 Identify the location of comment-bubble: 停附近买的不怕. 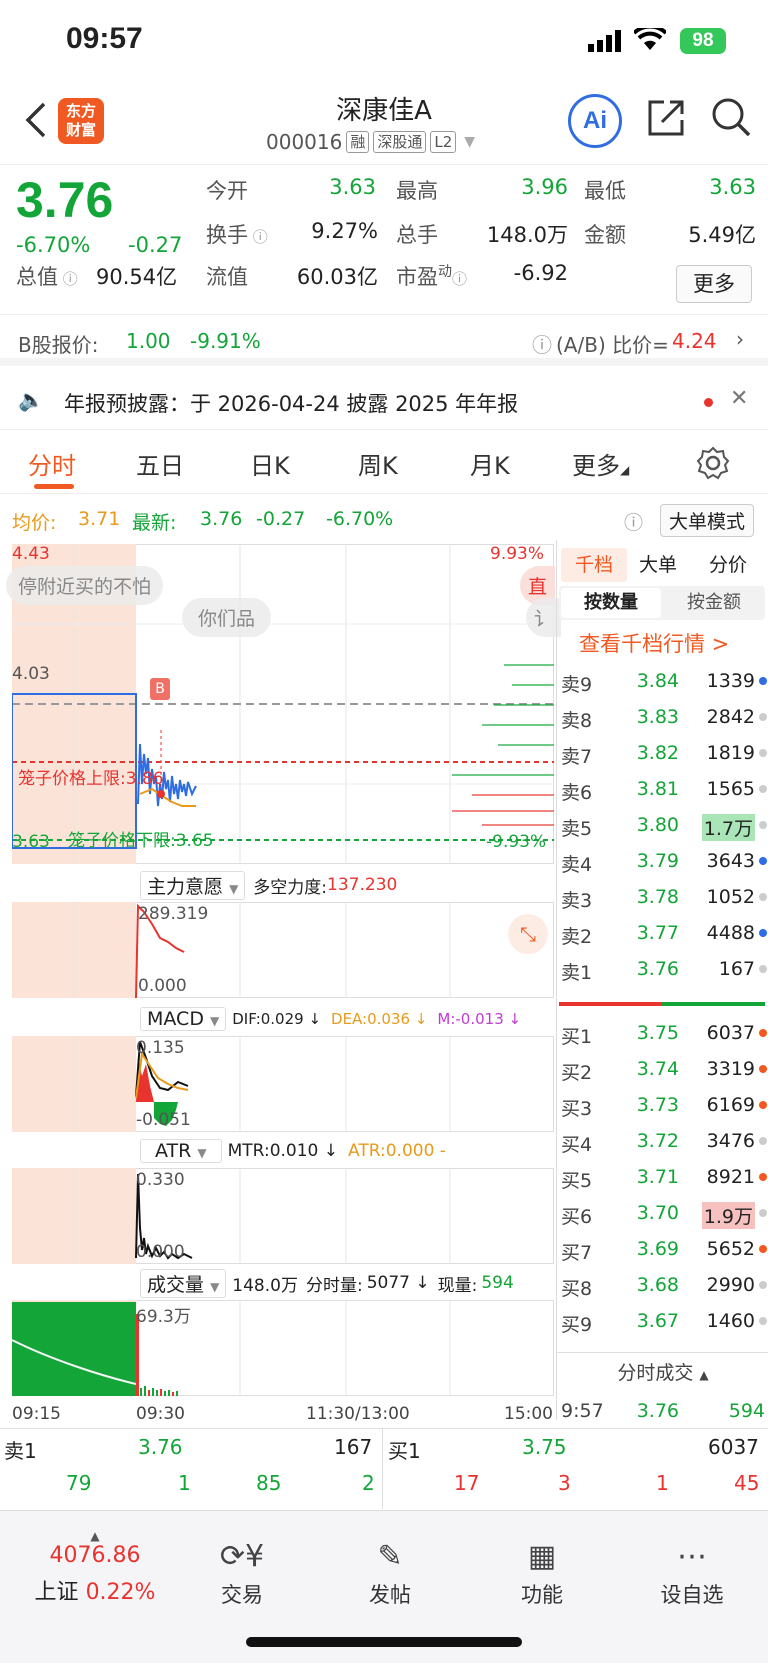
(85, 585).